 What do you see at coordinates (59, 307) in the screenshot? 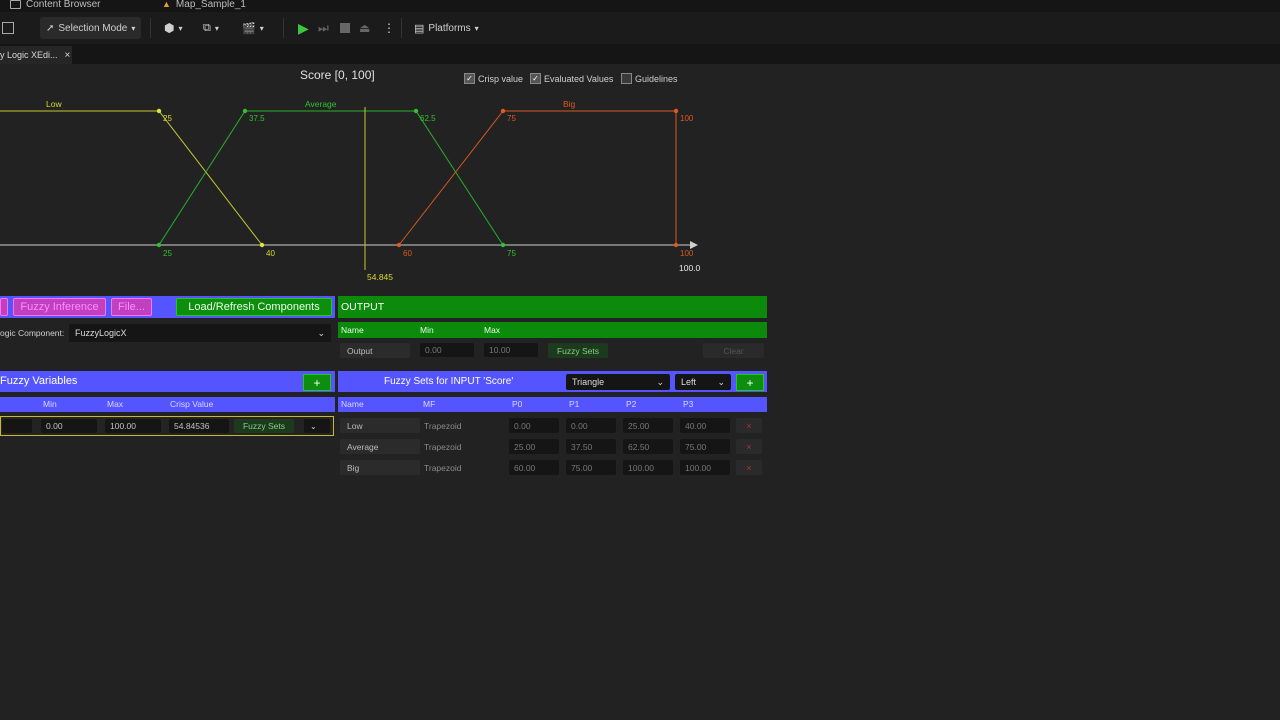
I see `fuzzy-inference-button: Fuzzy Inference` at bounding box center [59, 307].